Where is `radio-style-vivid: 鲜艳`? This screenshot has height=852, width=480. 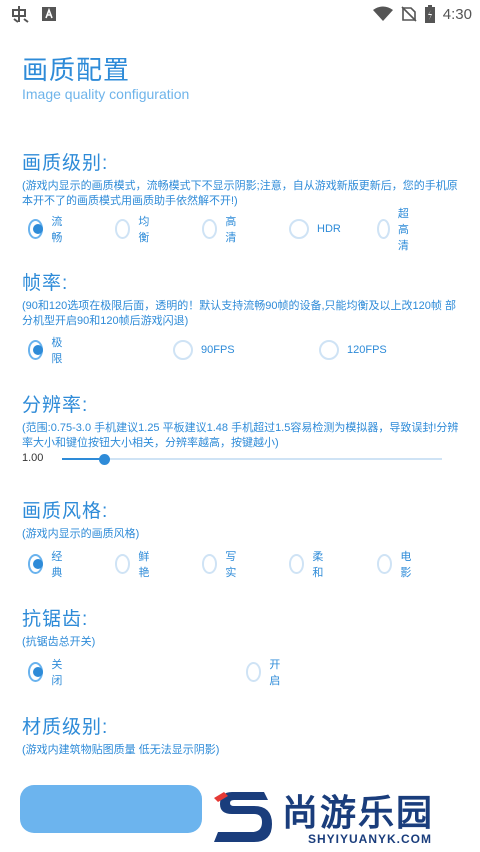
radio-style-vivid: 鲜艳 is located at coordinates (134, 565).